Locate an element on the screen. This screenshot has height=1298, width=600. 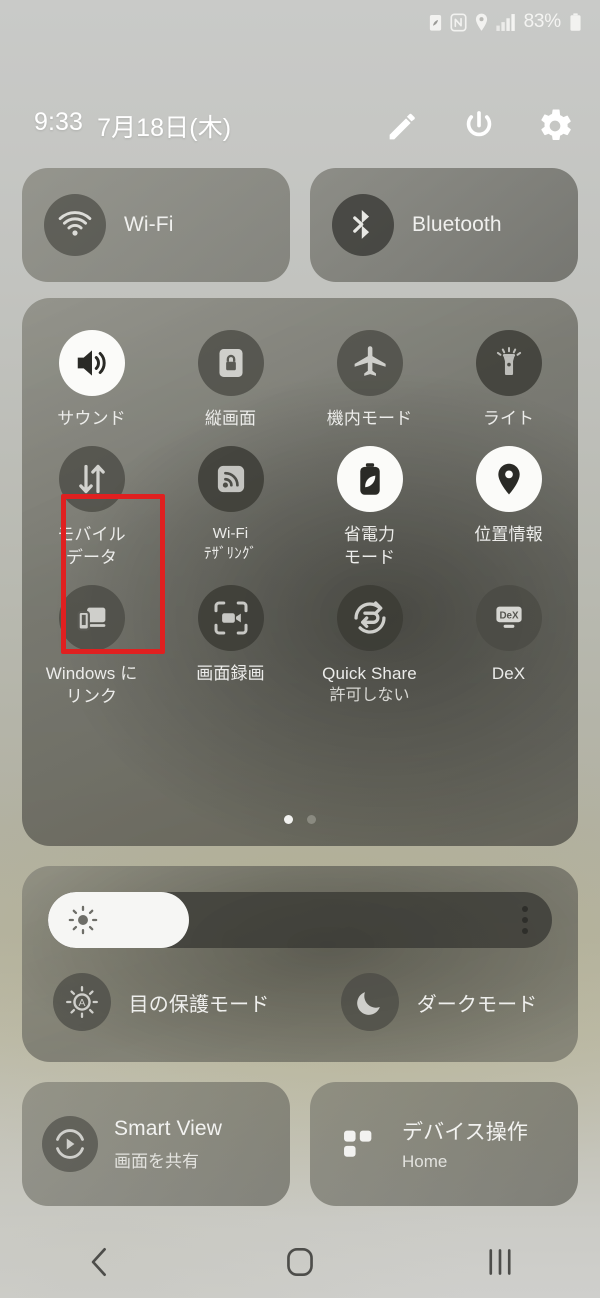
dex-icon: DeX is located at coordinates (508, 618).